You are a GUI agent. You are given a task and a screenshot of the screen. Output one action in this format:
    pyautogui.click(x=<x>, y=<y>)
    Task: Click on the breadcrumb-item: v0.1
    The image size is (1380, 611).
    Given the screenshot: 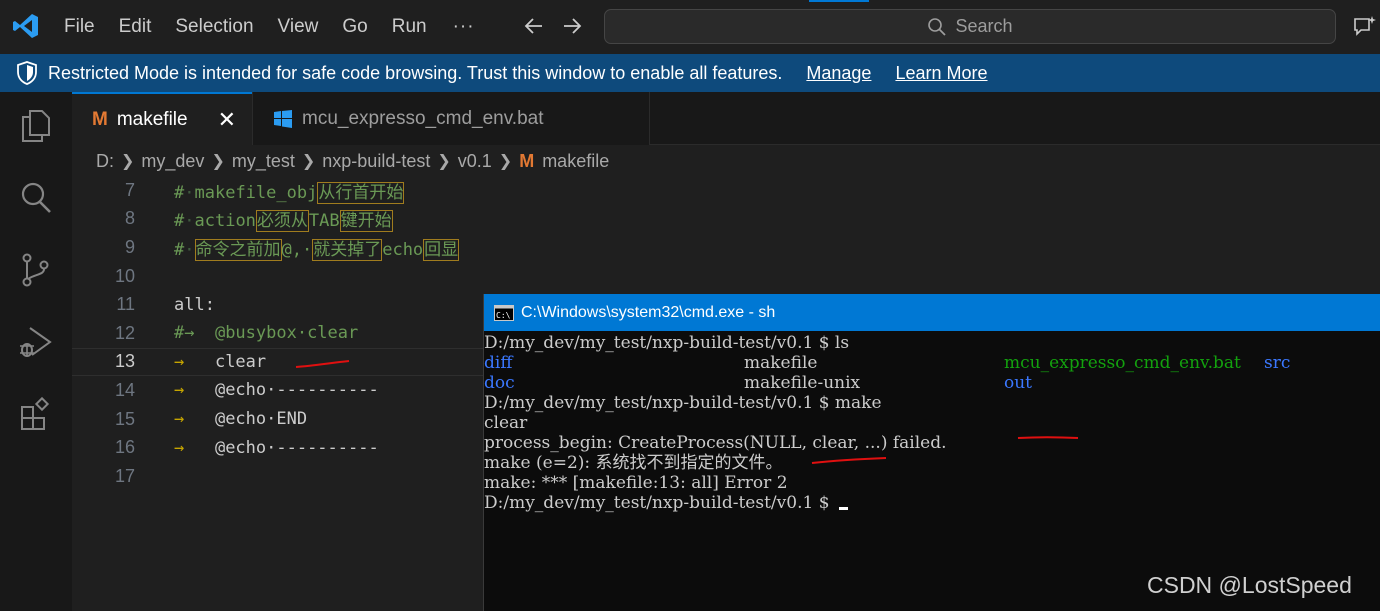 What is the action you would take?
    pyautogui.click(x=475, y=161)
    